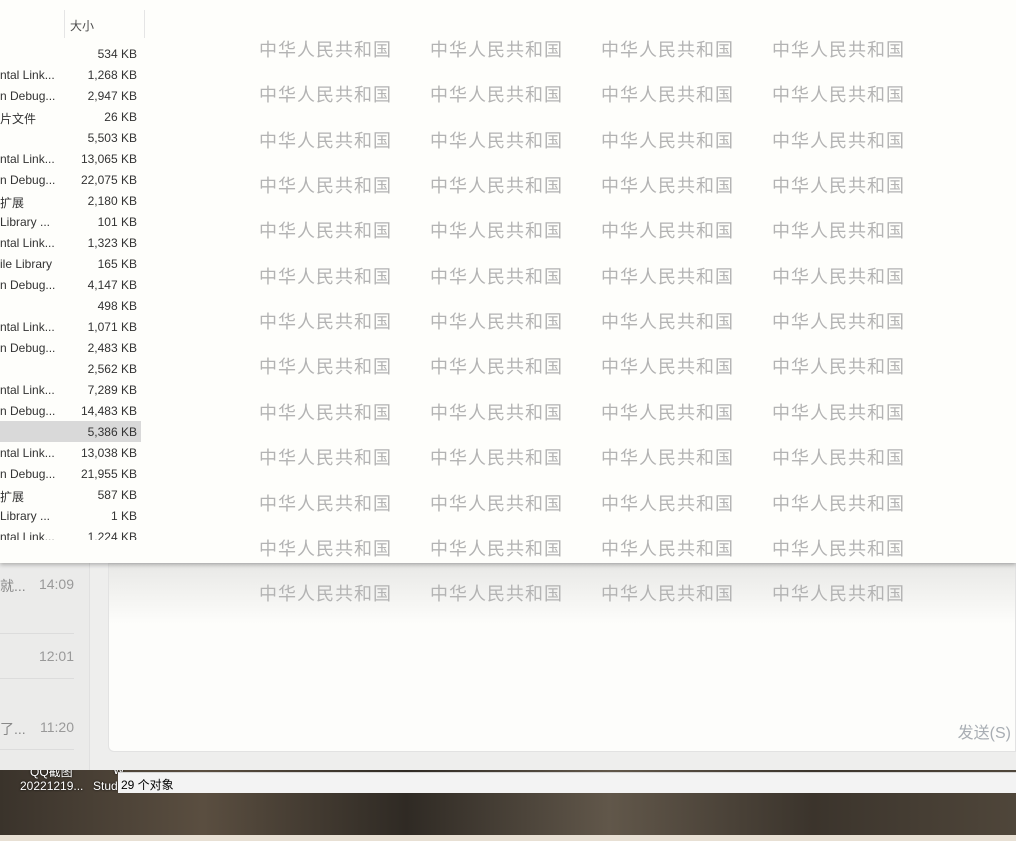  I want to click on file-row: ntal Link... 1,071 KB, so click(70, 326).